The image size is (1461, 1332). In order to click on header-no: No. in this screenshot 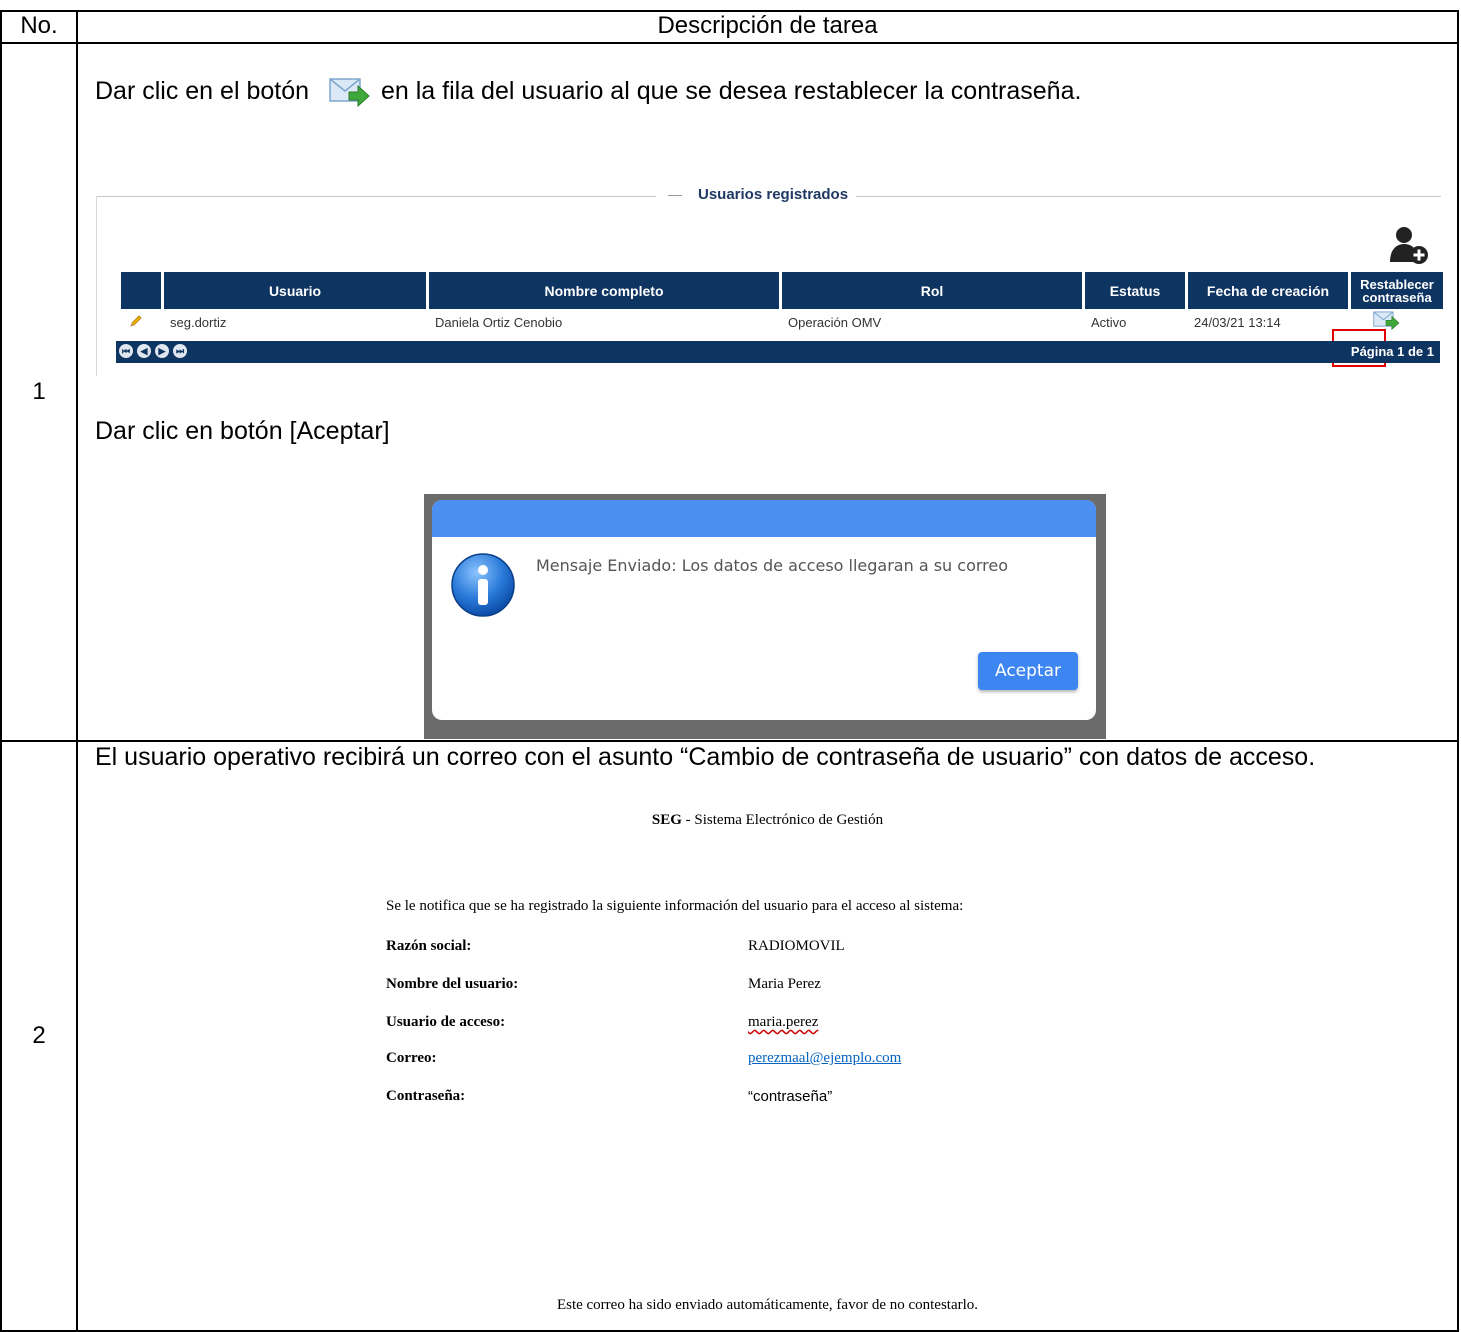, I will do `click(39, 27)`.